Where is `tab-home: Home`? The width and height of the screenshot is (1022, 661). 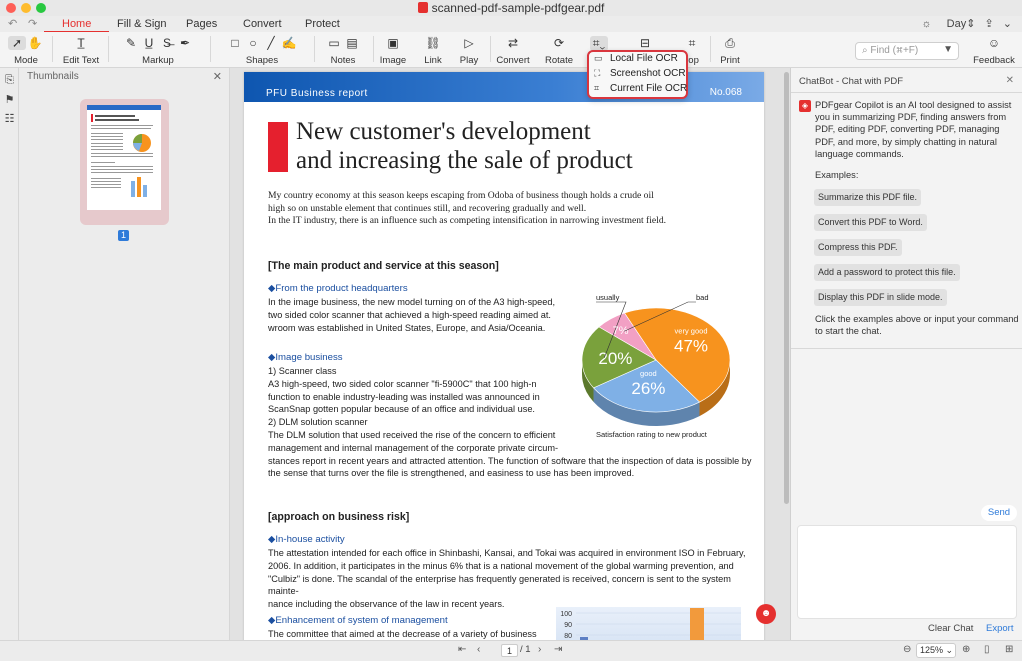
tab-home: Home is located at coordinates (76, 25).